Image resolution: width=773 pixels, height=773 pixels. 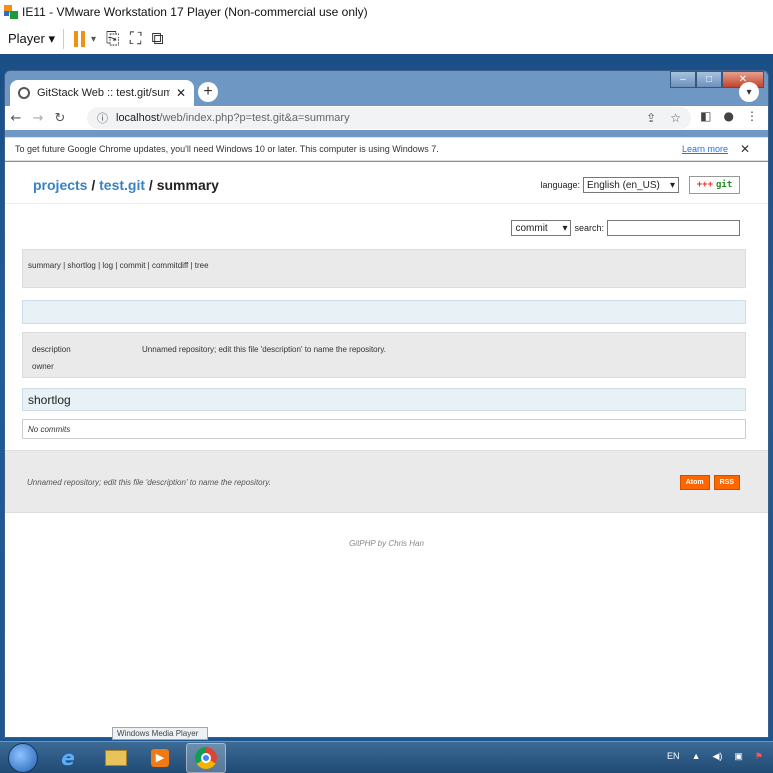 What do you see at coordinates (208, 92) in the screenshot?
I see `new-tab-button: +` at bounding box center [208, 92].